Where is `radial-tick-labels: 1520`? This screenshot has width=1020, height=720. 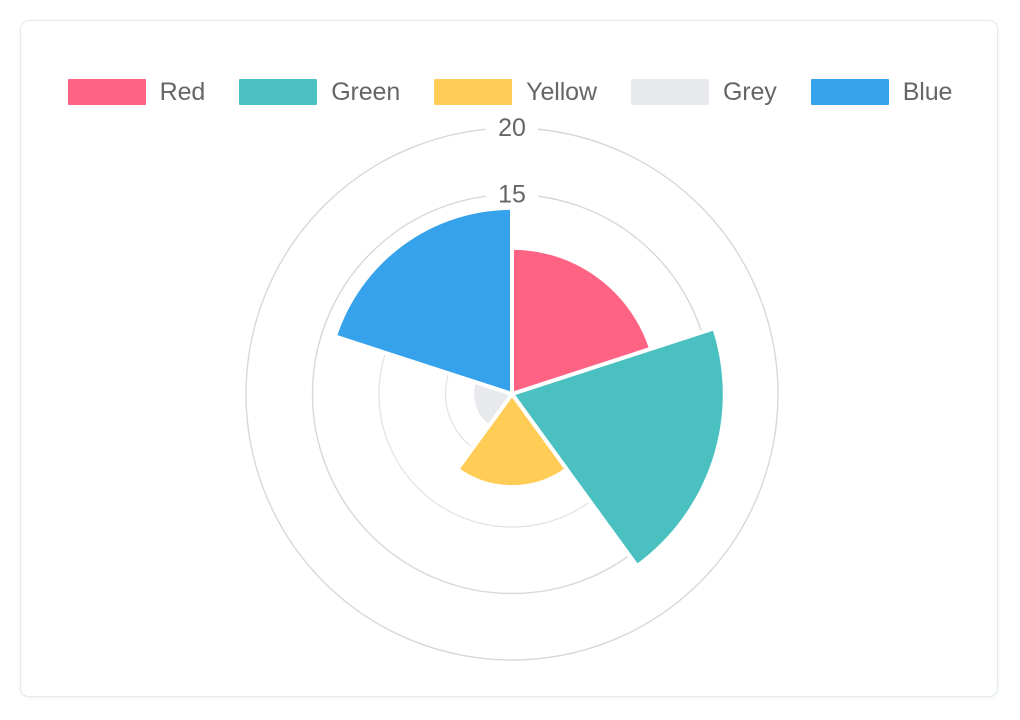 radial-tick-labels: 1520 is located at coordinates (512, 160).